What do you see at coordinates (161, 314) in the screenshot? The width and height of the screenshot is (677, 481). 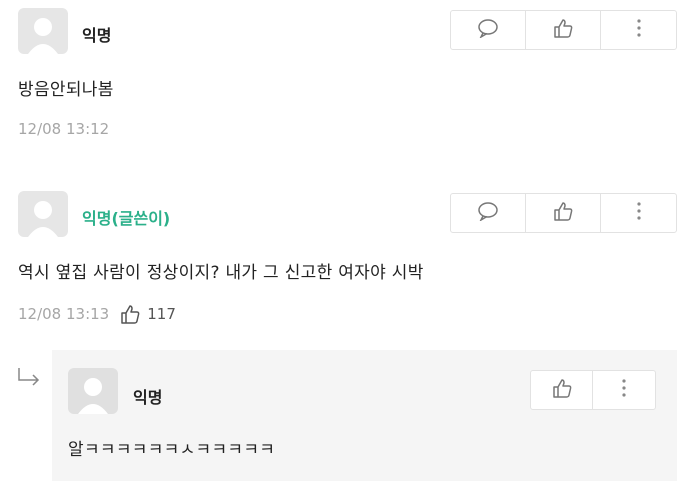 I see `like-count: 117` at bounding box center [161, 314].